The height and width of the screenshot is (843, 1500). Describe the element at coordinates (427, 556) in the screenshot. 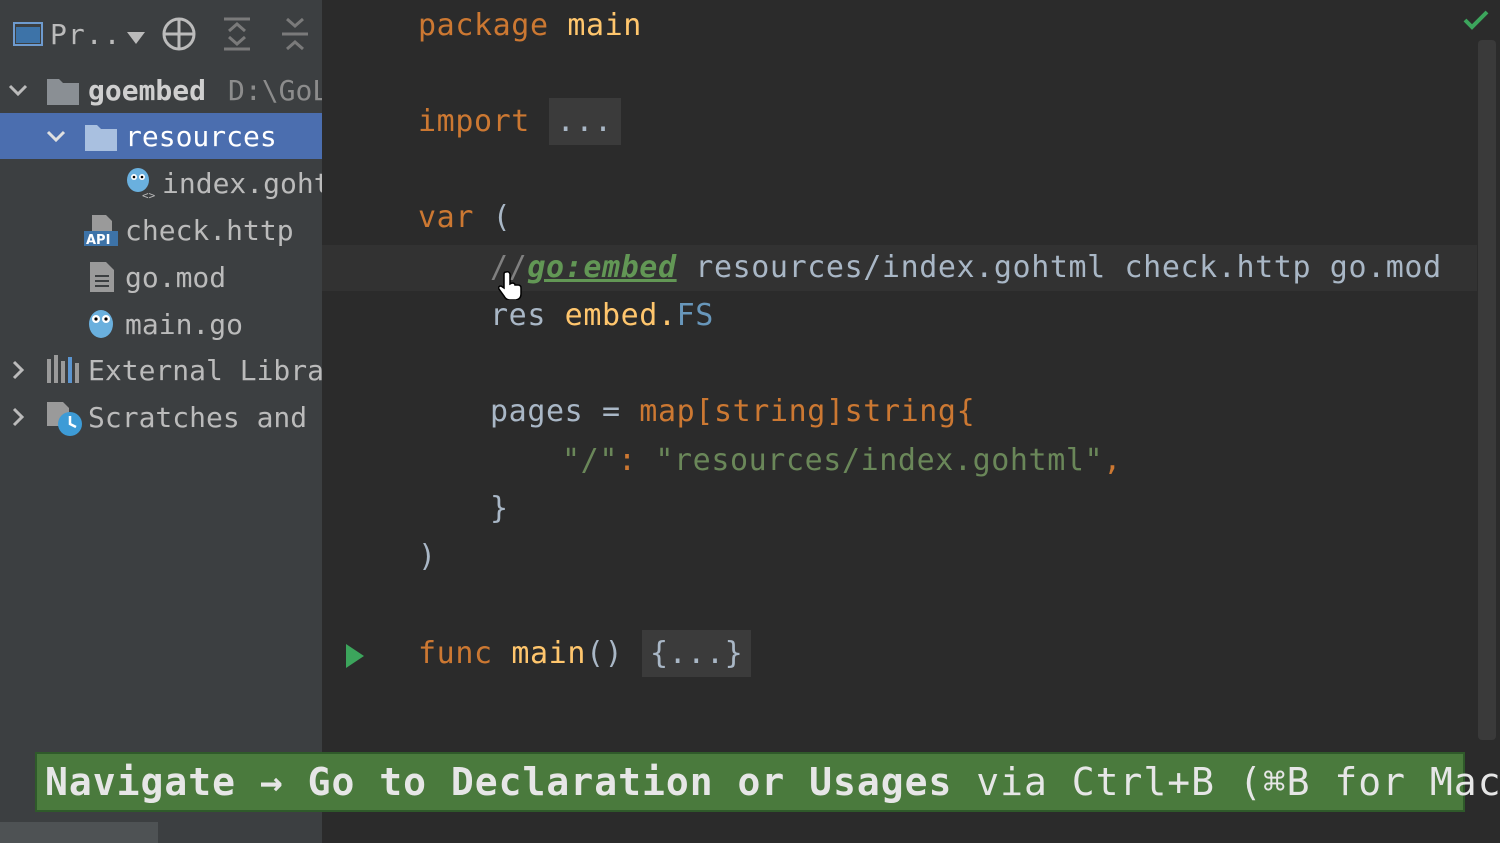

I see `code-line-close-paren: )` at that location.